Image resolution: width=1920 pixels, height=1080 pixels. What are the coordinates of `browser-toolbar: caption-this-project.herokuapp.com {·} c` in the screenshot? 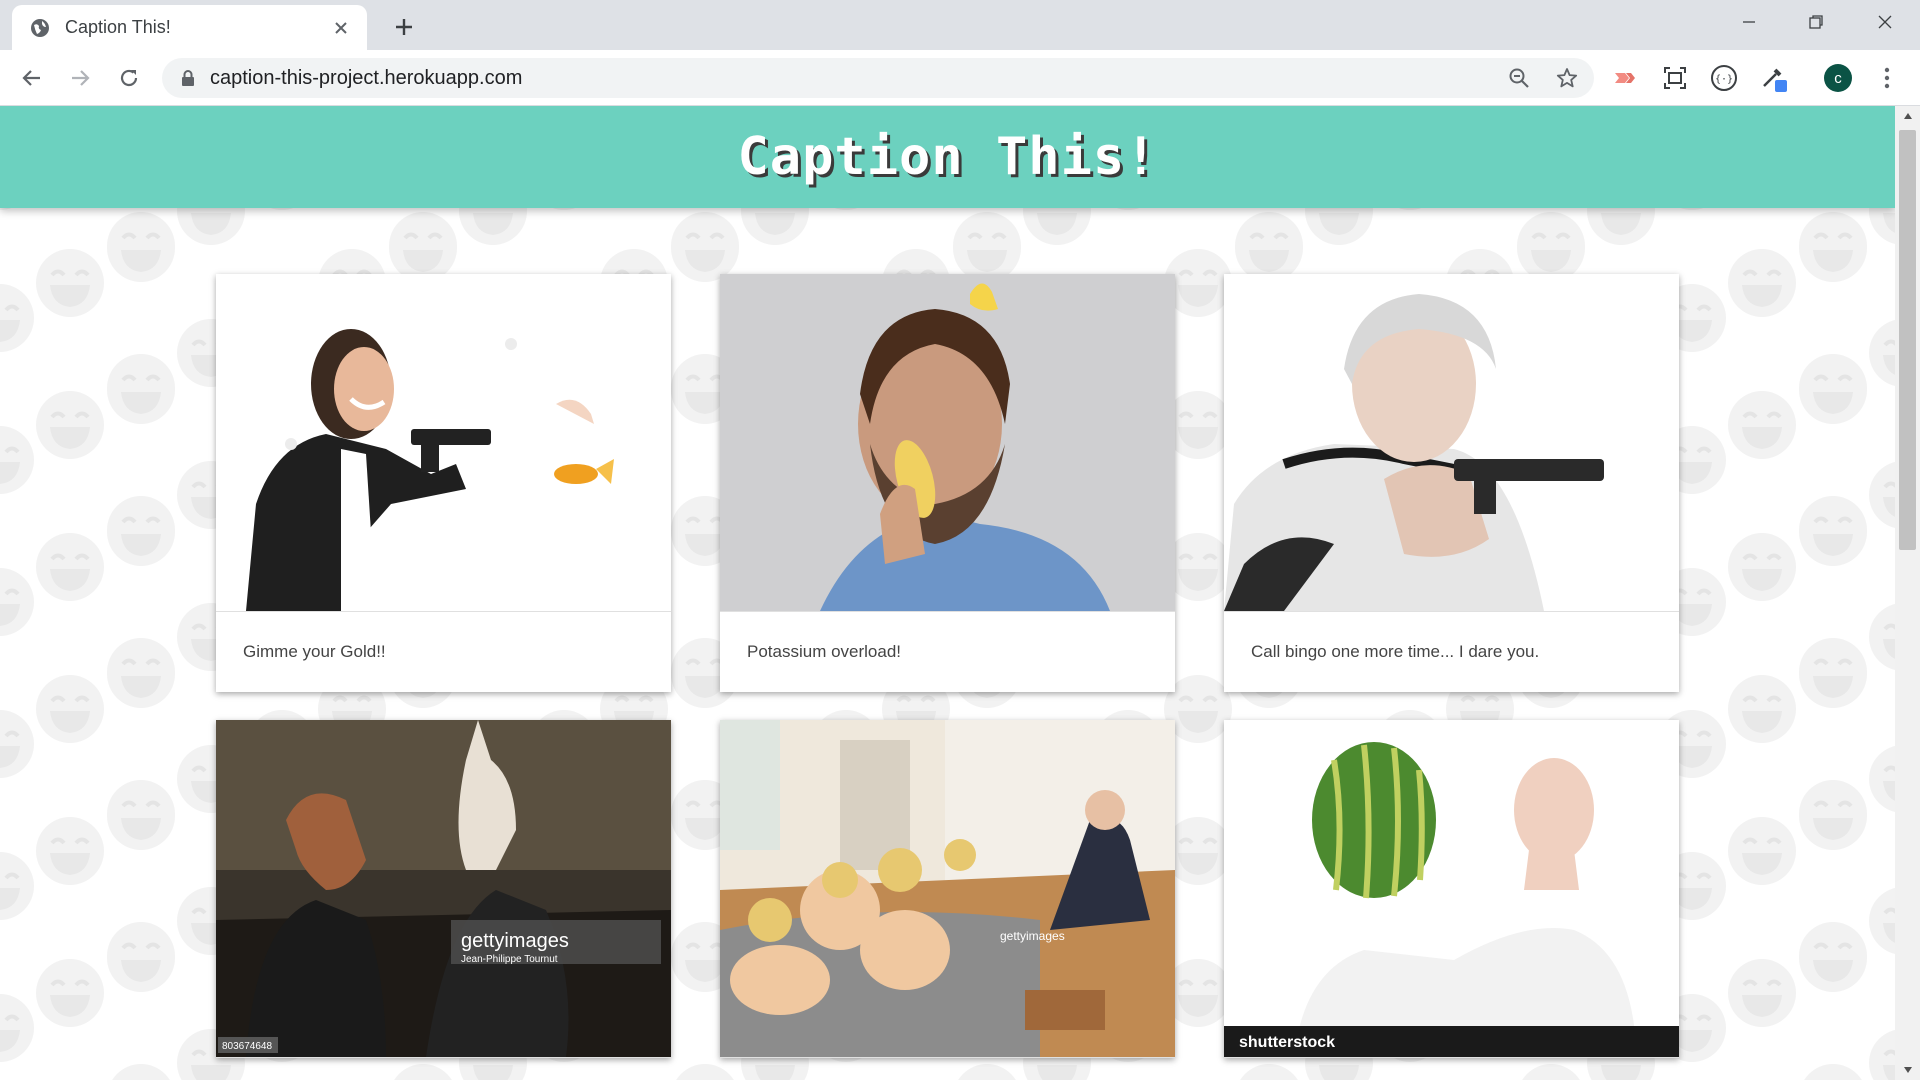 It's located at (960, 78).